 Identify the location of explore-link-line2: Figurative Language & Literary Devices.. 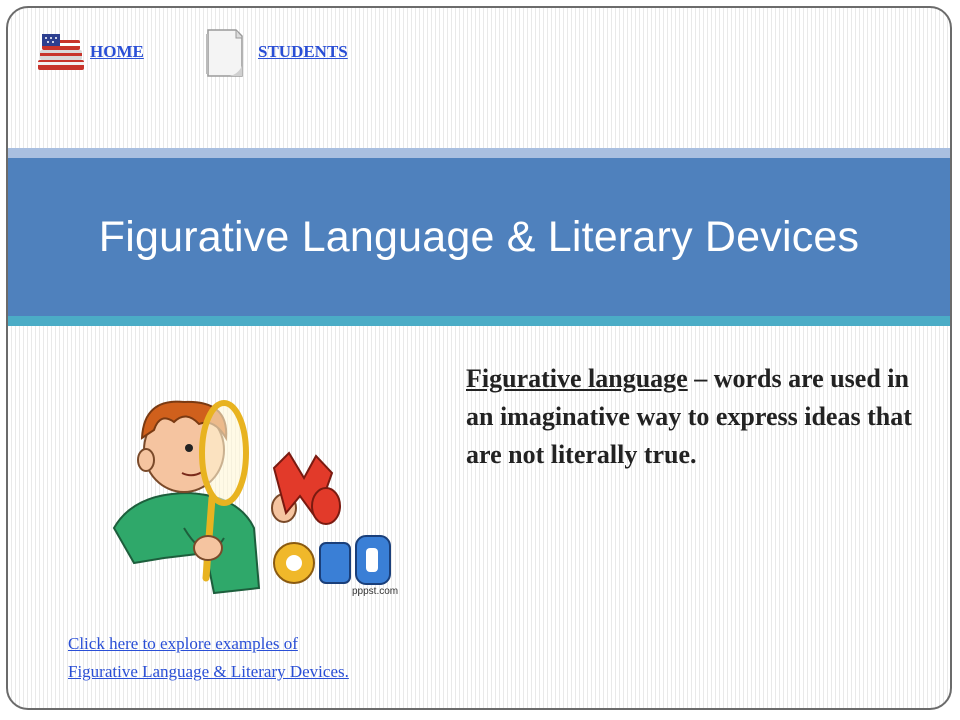
(258, 672).